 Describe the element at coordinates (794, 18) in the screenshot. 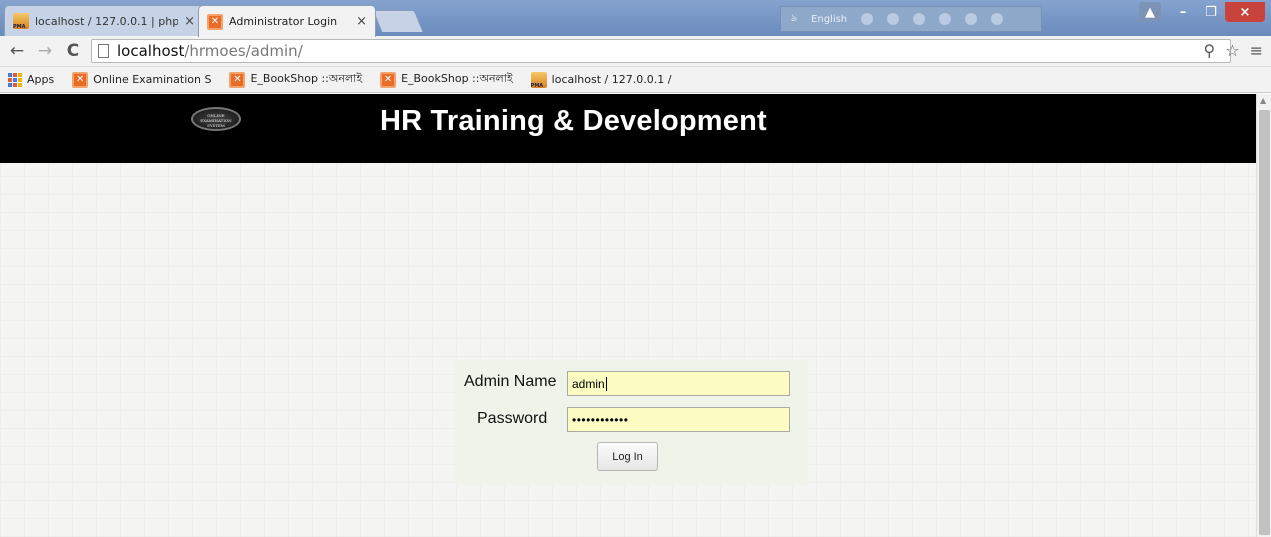

I see `language-bar-icon: ঌ` at that location.